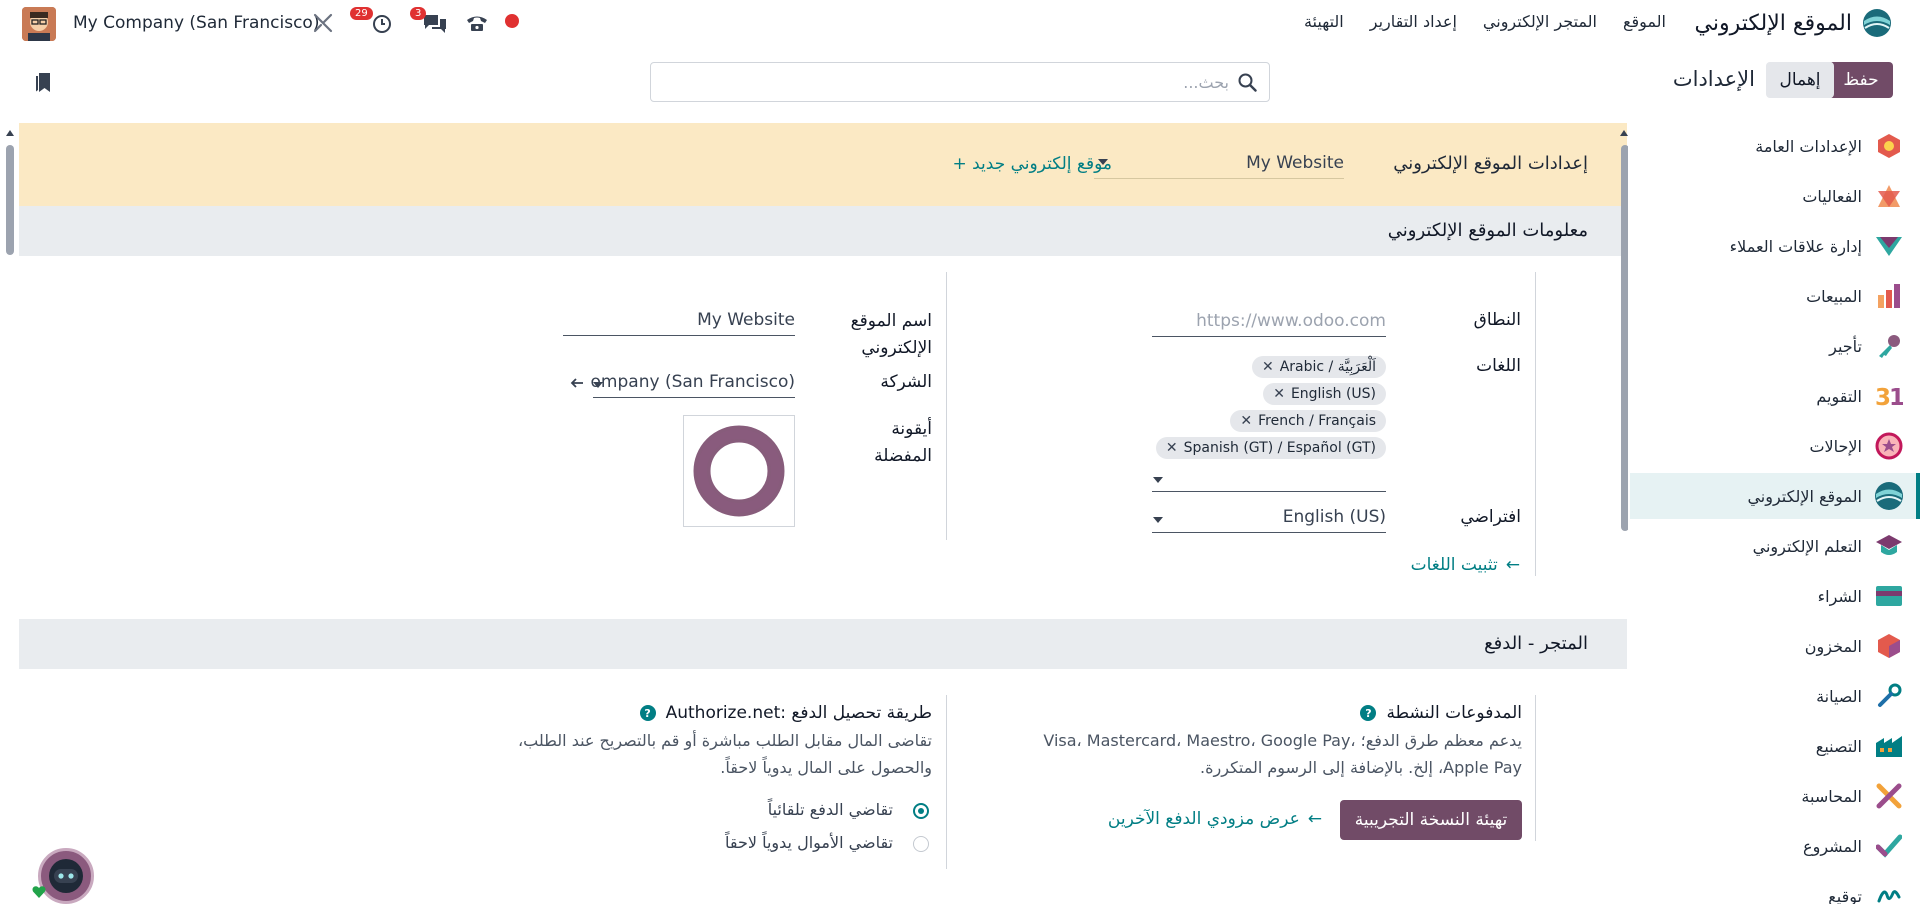 The height and width of the screenshot is (904, 1920). What do you see at coordinates (1295, 163) in the screenshot?
I see `website-select-value: My Website` at bounding box center [1295, 163].